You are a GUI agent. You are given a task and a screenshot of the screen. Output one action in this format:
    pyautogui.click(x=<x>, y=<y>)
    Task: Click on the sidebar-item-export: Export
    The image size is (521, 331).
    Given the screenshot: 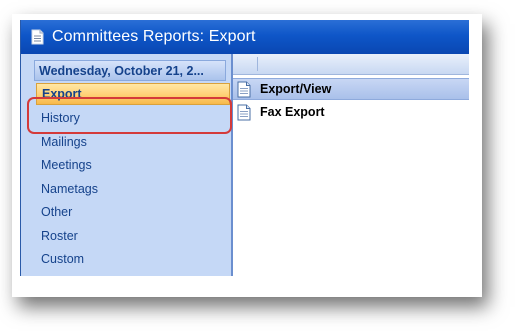 What is the action you would take?
    pyautogui.click(x=133, y=94)
    